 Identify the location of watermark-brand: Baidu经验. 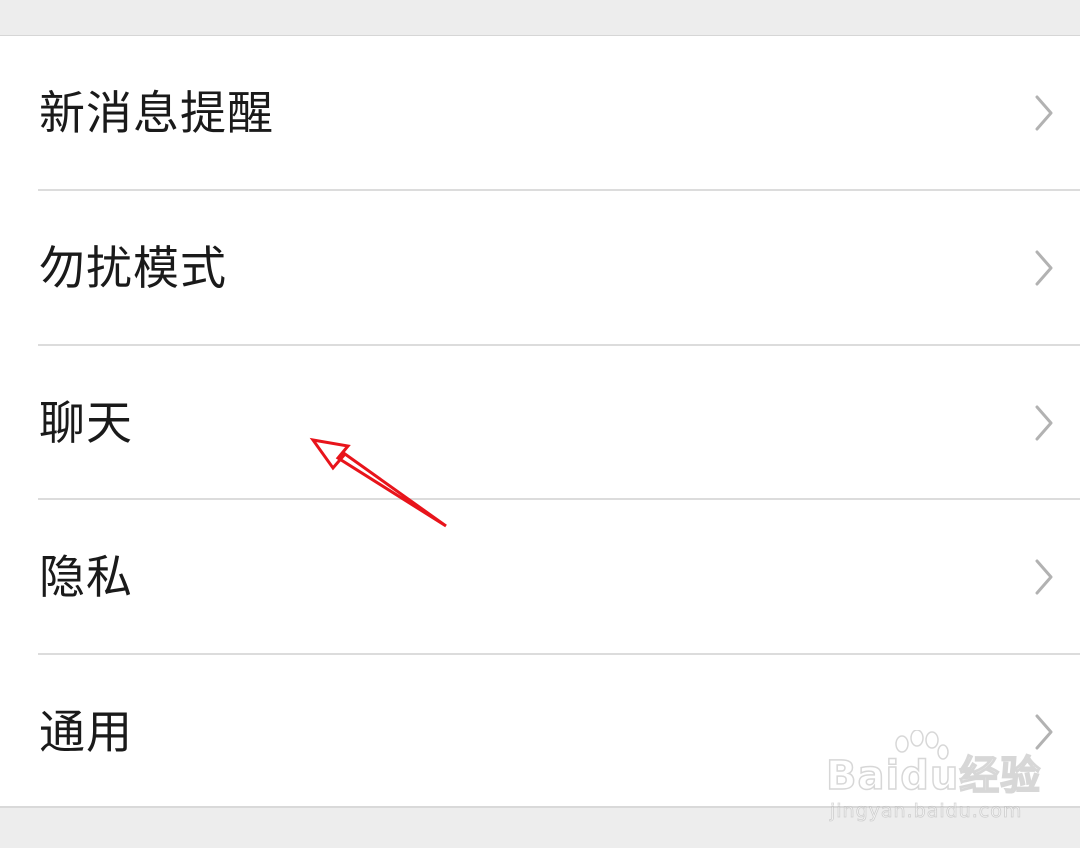
(933, 776).